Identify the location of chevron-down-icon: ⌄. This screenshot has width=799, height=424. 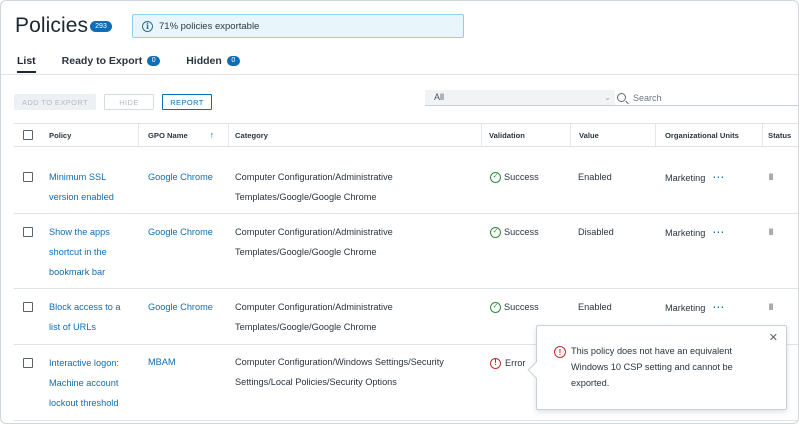
(607, 97).